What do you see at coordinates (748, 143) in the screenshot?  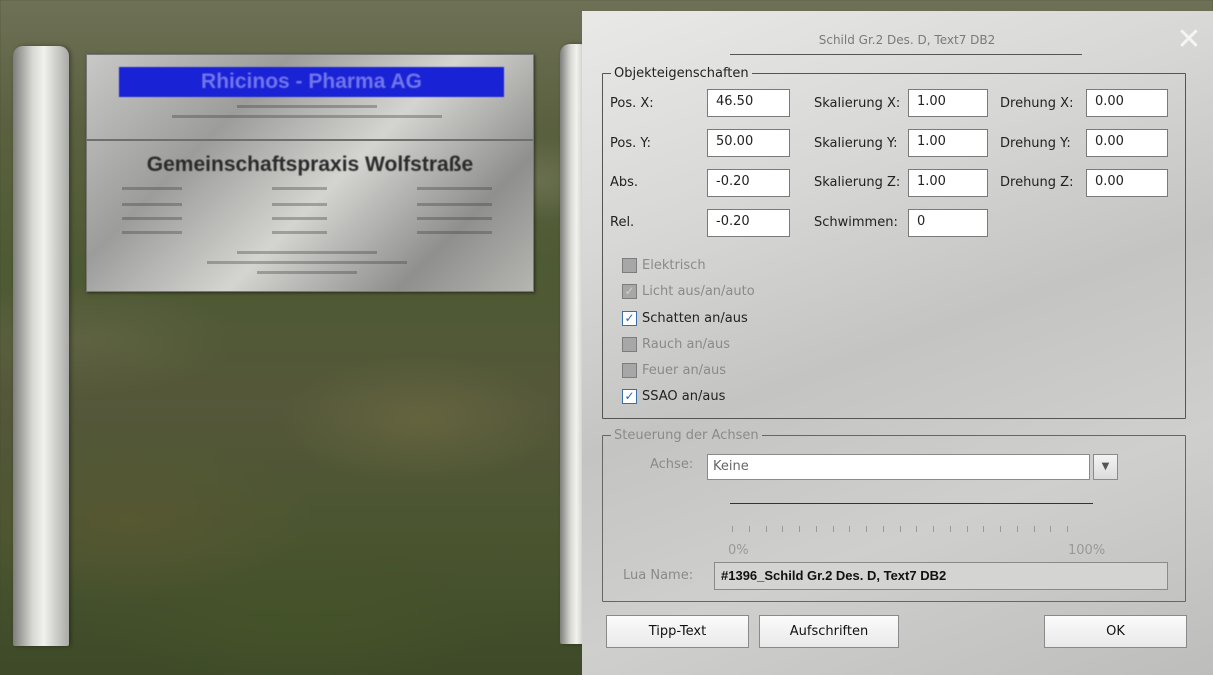 I see `pos-y-field: 50.00` at bounding box center [748, 143].